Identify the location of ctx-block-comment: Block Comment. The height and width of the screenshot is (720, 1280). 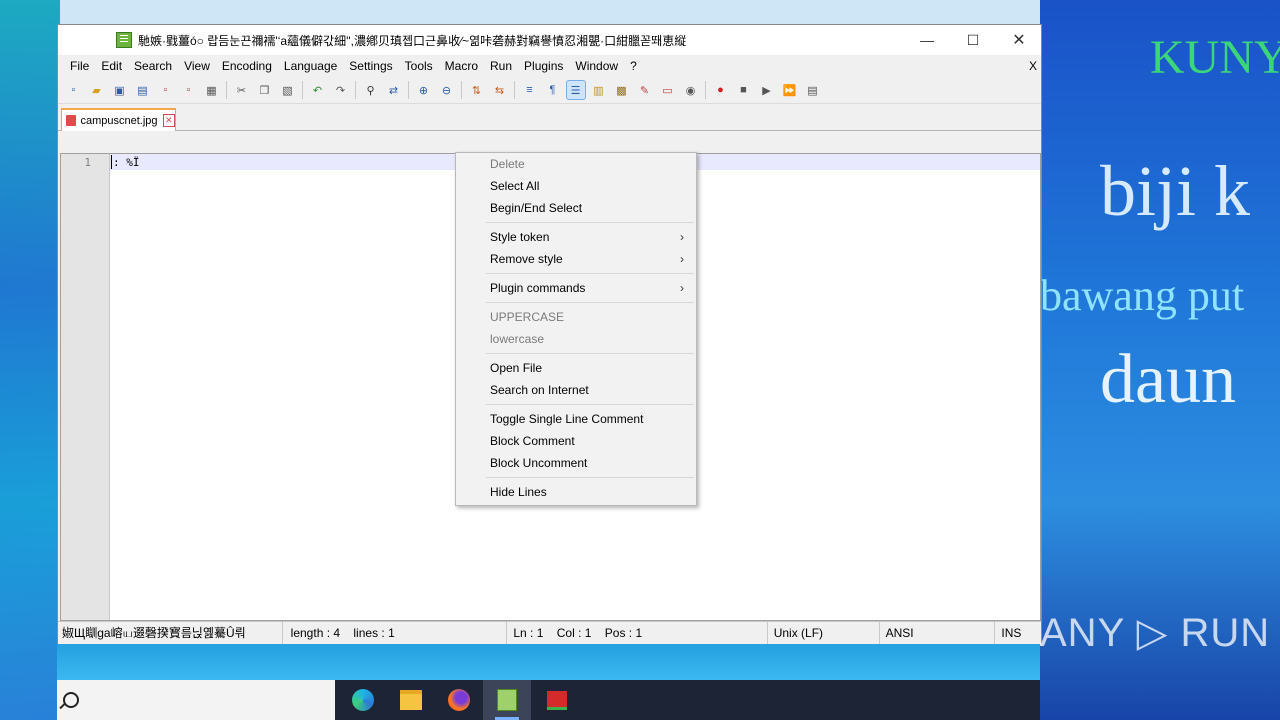
(576, 441).